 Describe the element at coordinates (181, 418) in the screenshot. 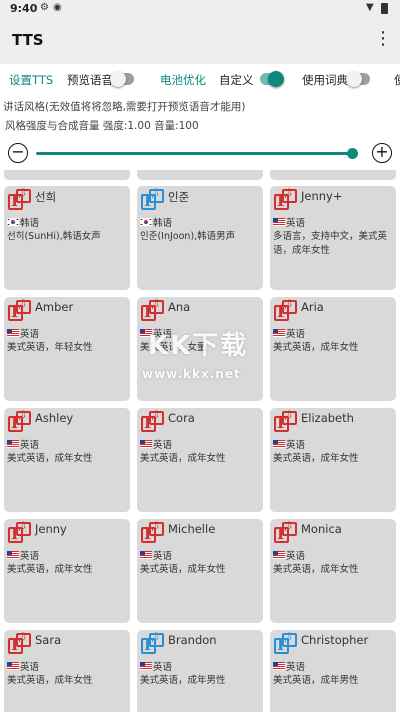

I see `voice-name: Cora` at that location.